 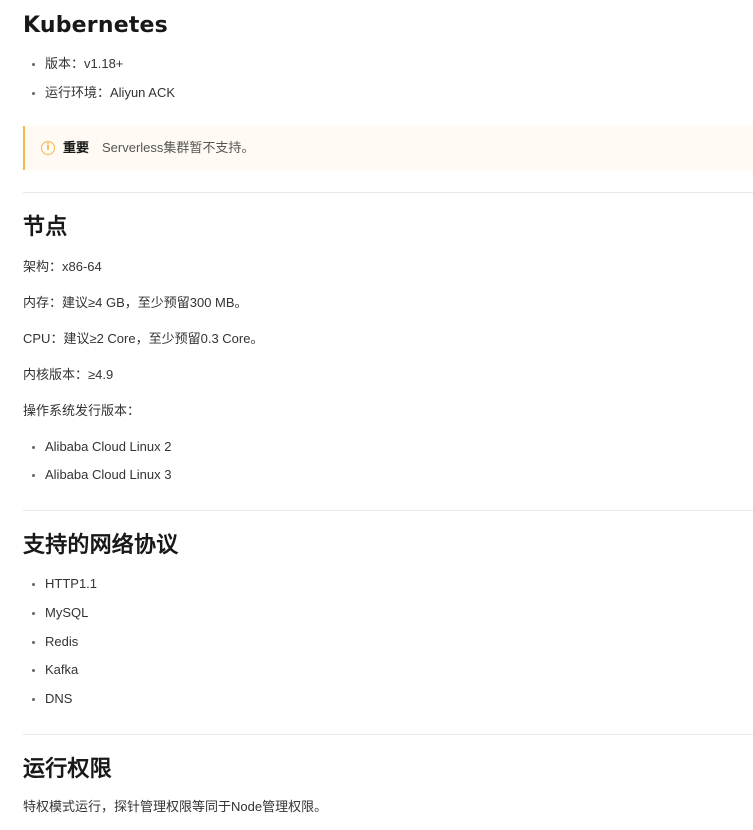 I want to click on list-item: 版本：v1.18+, so click(x=99, y=69).